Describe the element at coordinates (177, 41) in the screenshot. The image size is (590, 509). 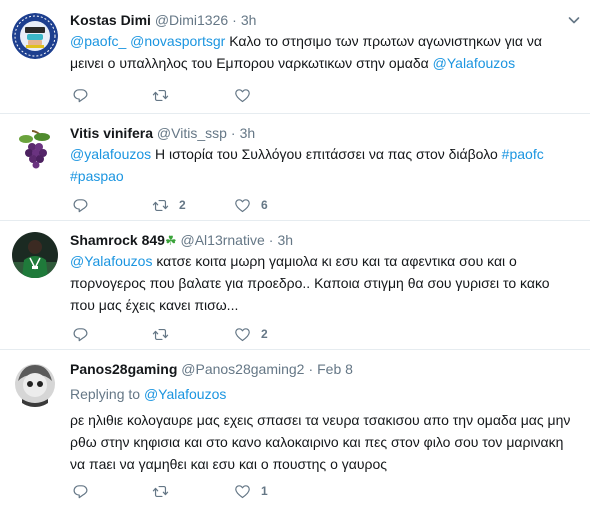
I see `mention-link: @novasportsgr` at that location.